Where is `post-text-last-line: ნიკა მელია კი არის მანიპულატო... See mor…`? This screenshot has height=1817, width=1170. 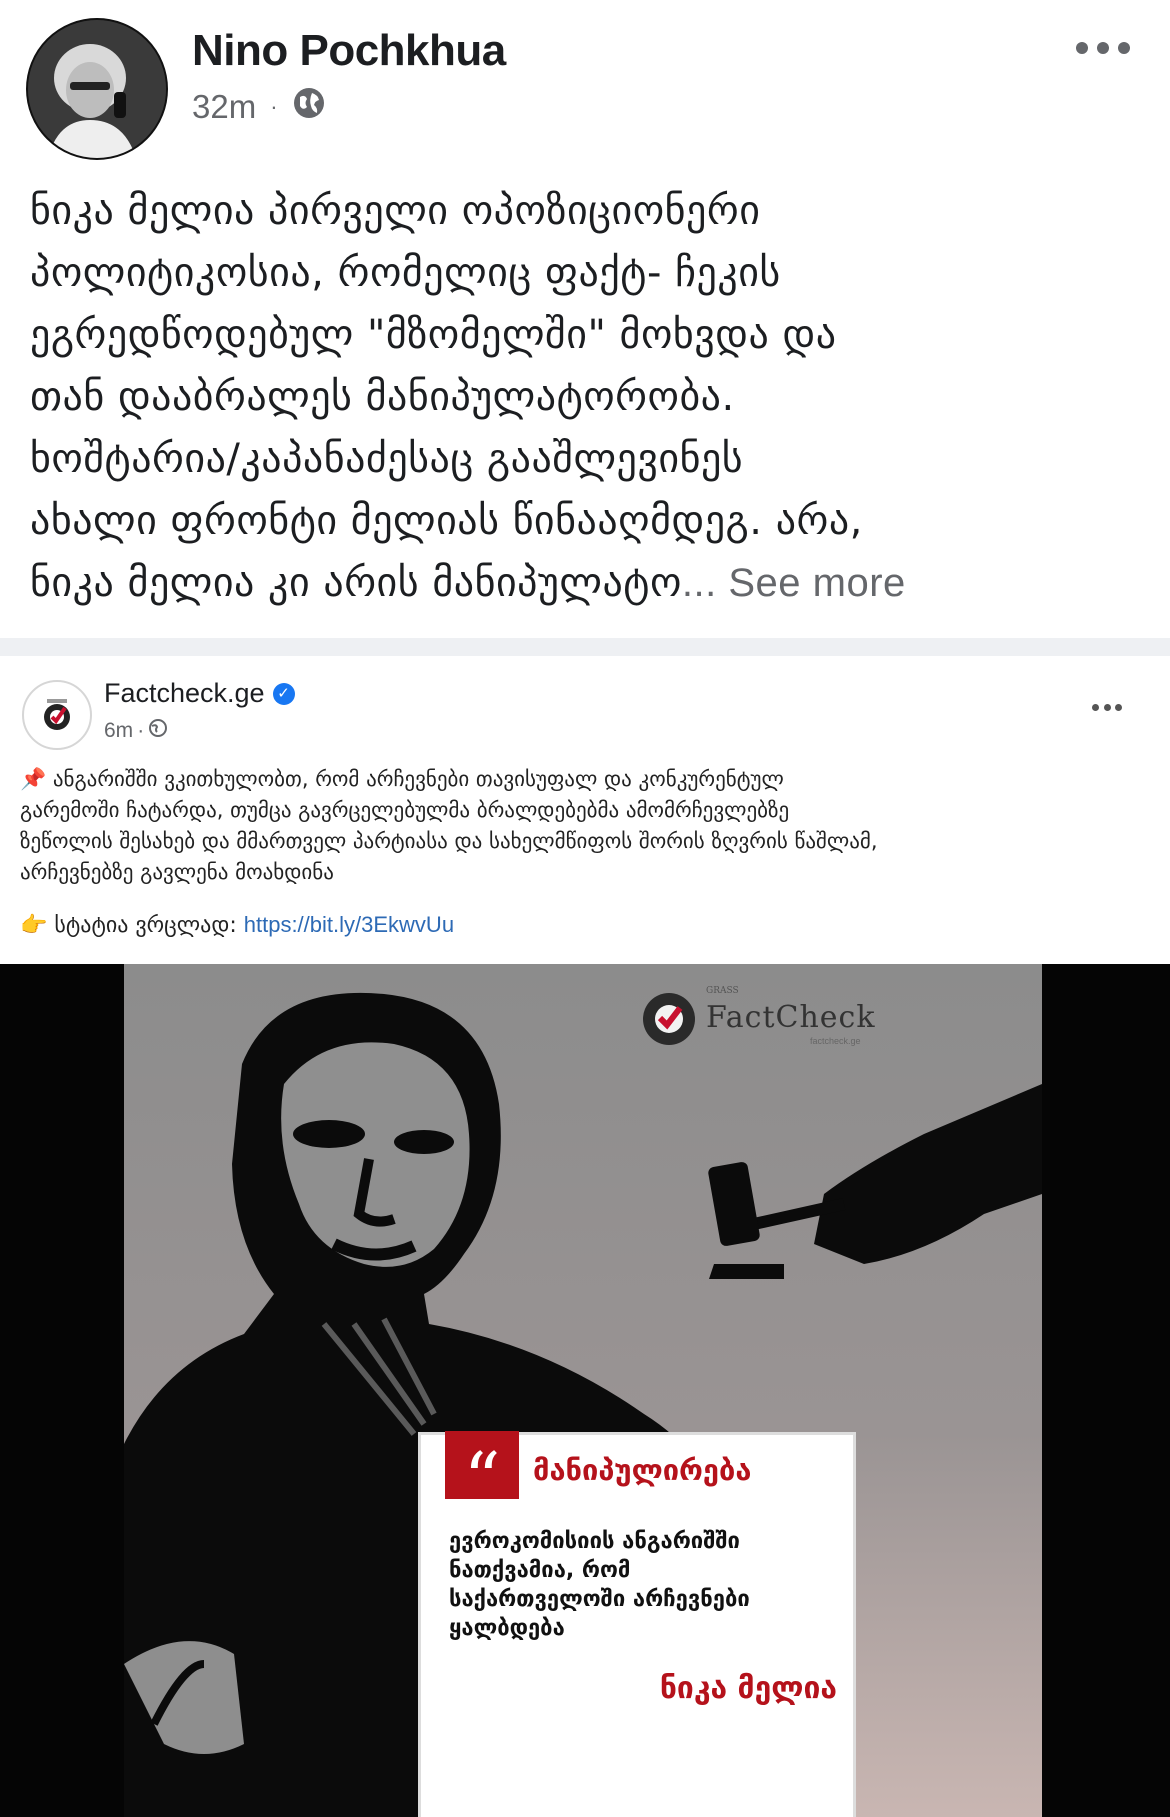
post-text-last-line: ნიკა მელია კი არის მანიპულატო... See mor… is located at coordinates (585, 583).